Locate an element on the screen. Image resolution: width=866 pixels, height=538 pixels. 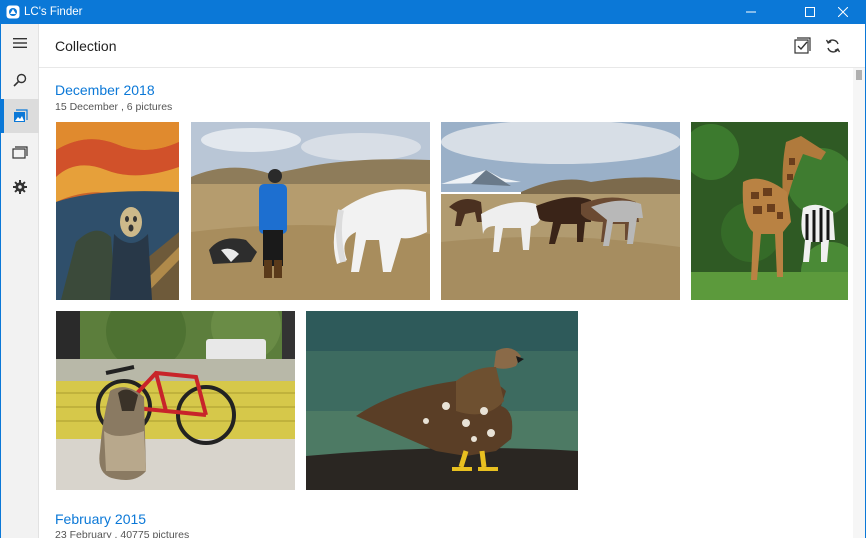
group-title: February 2015 is located at coordinates (100, 519).